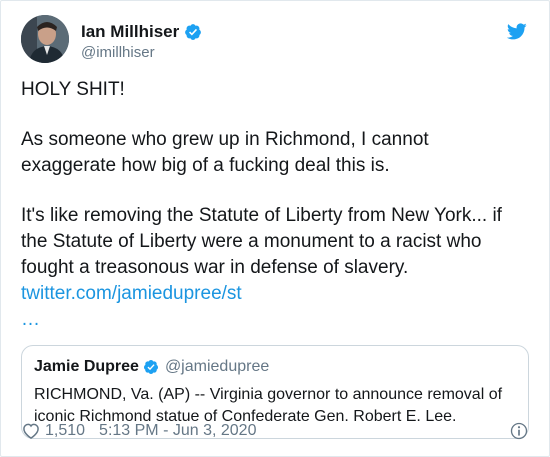 The width and height of the screenshot is (550, 457). Describe the element at coordinates (45, 39) in the screenshot. I see `avatar` at that location.